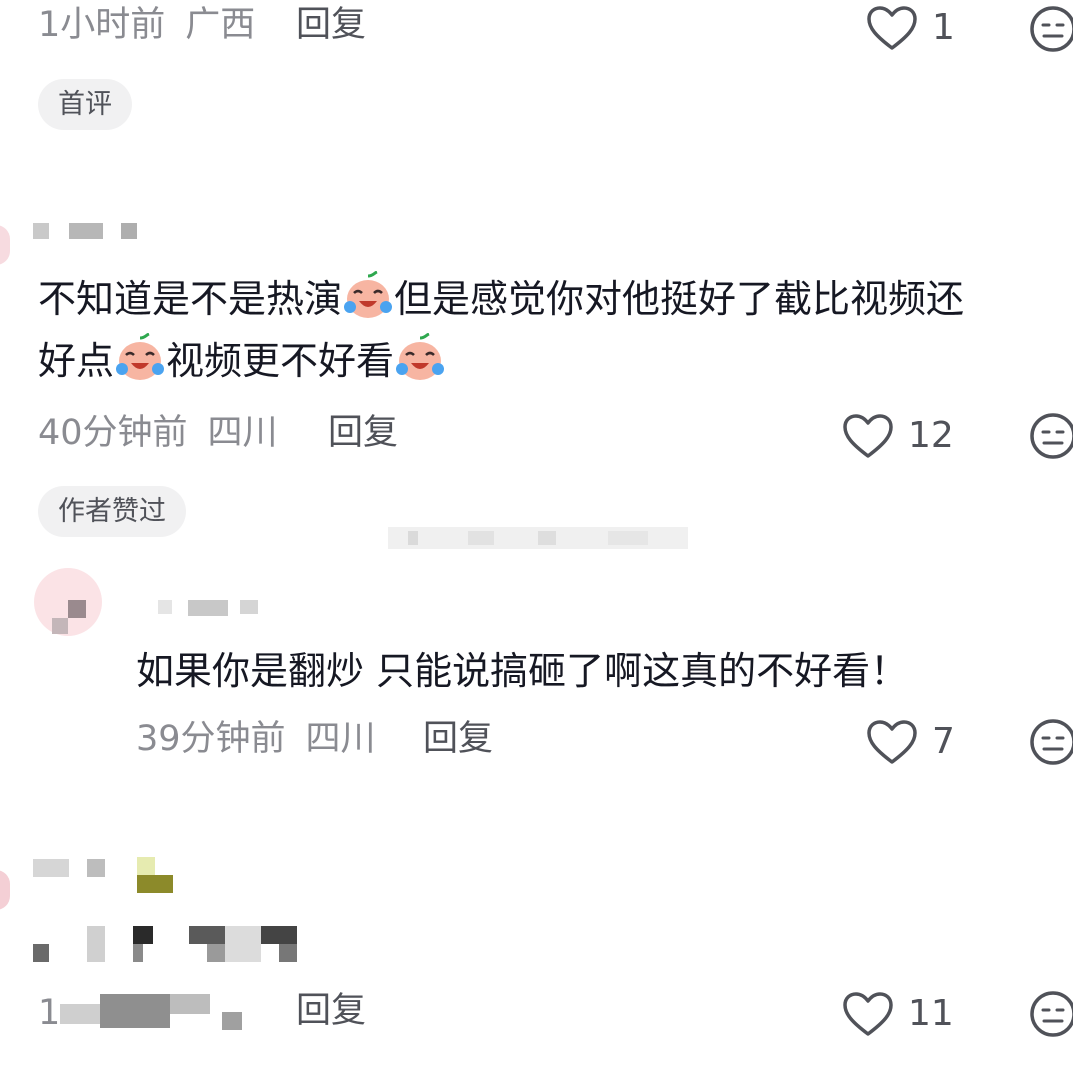  I want to click on comment-time: 1小时前, so click(102, 25).